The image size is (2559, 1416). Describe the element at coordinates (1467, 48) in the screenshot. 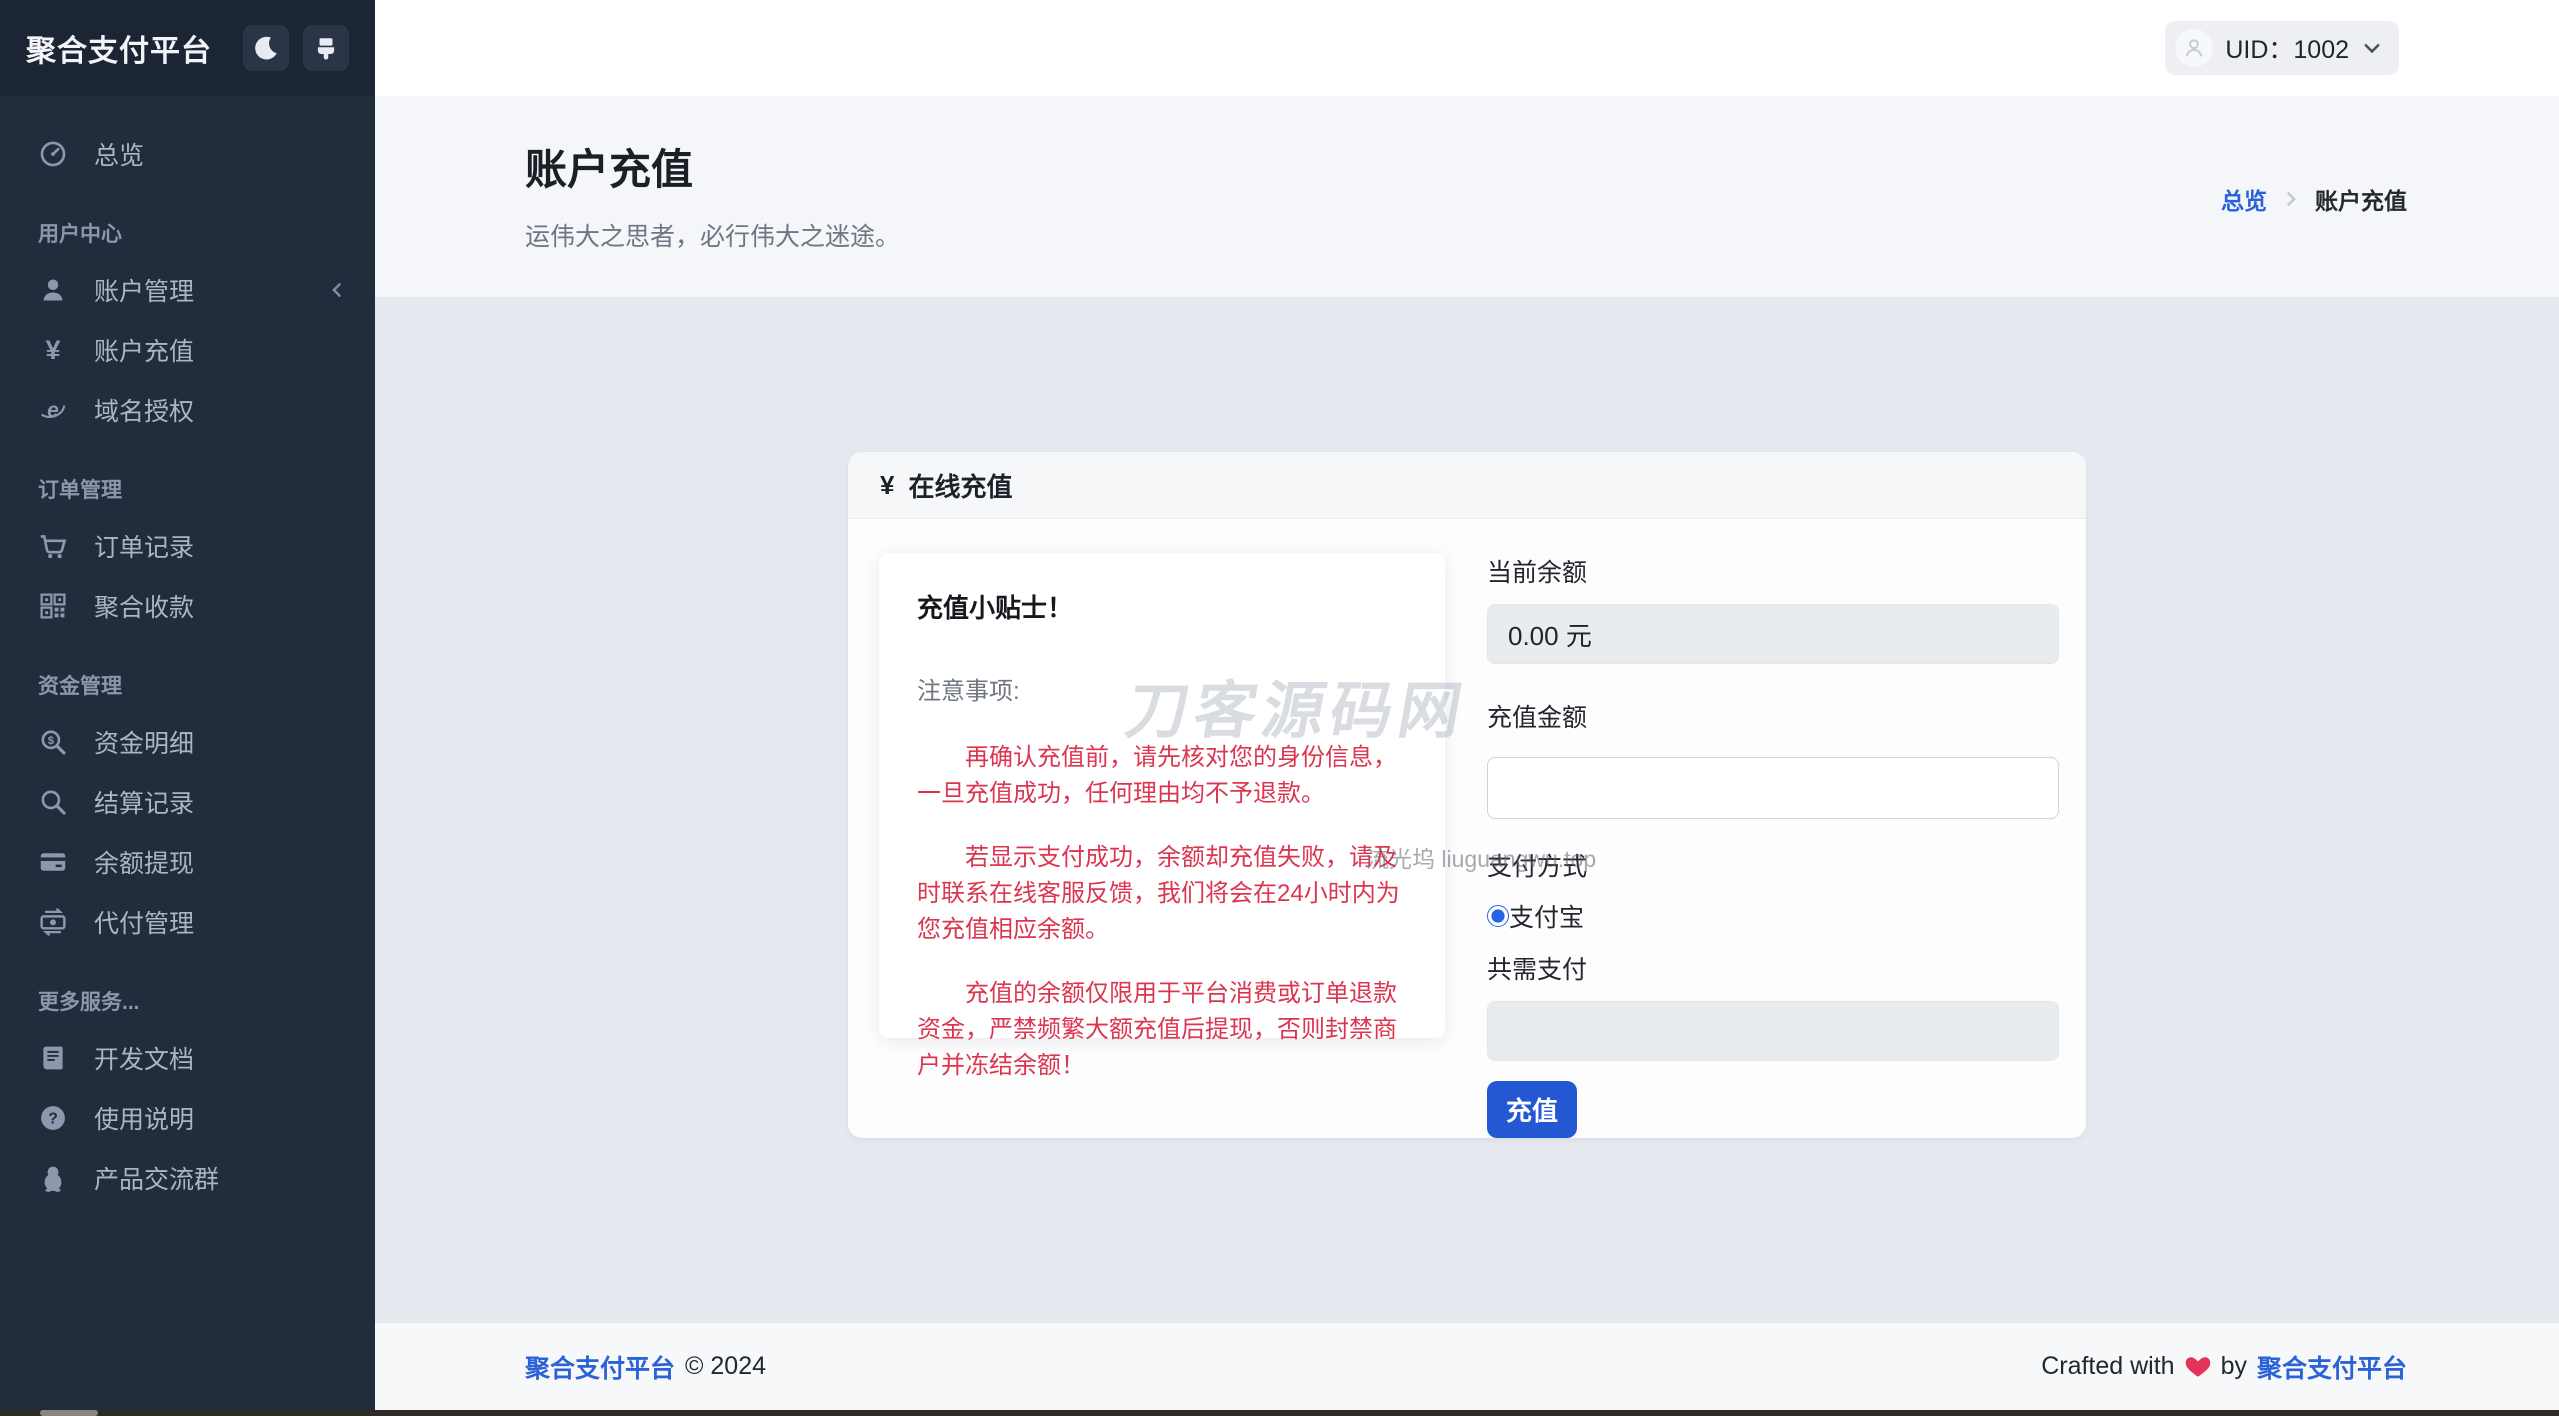

I see `top-header: UID：1002` at that location.